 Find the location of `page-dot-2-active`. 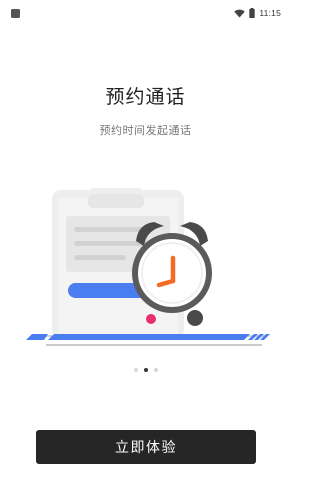

page-dot-2-active is located at coordinates (145, 370).